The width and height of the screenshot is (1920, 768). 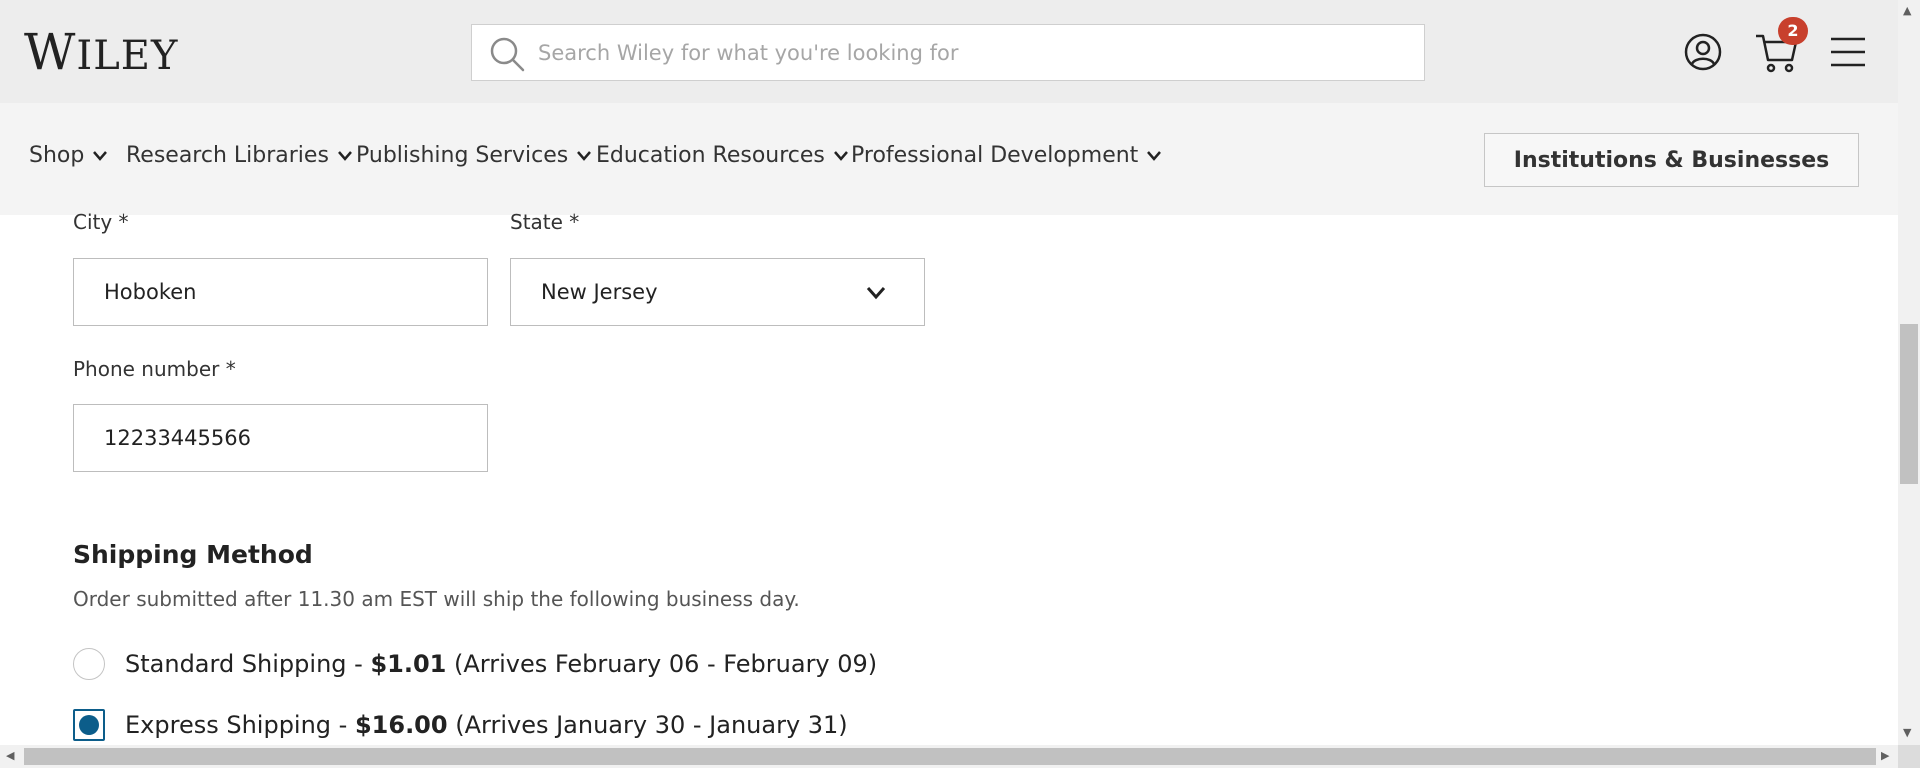 I want to click on nav-item-publishing-services: Publishing Services, so click(x=474, y=155).